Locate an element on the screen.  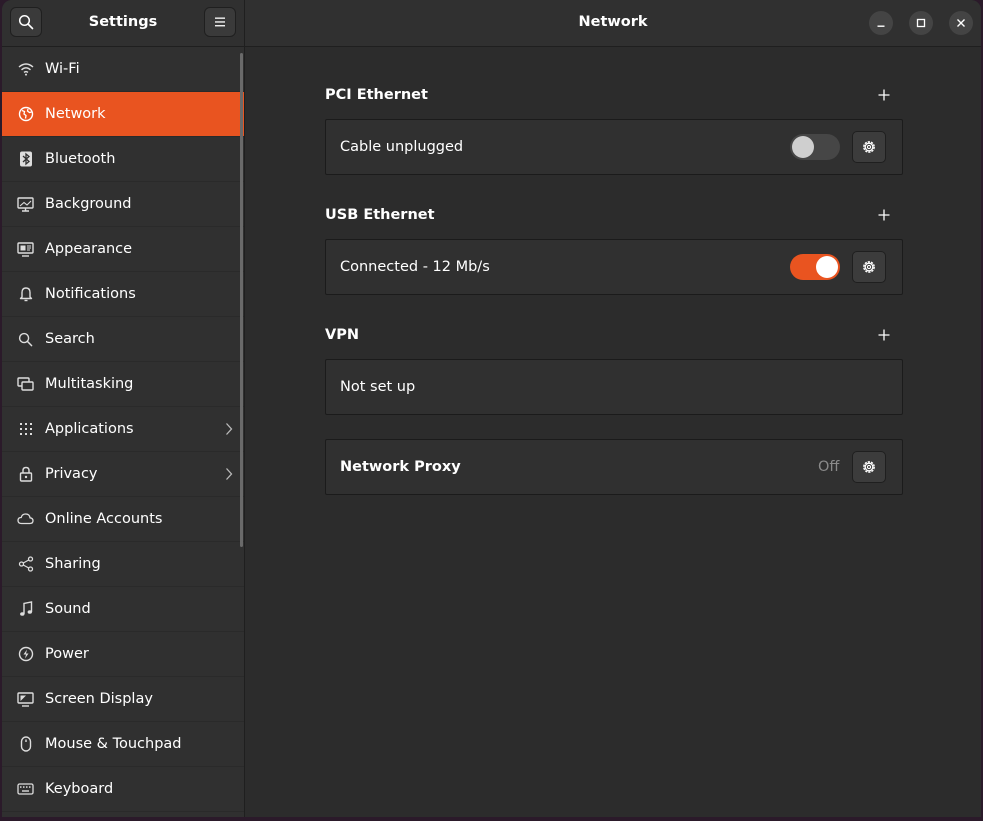
network-proxy-row: Network Proxy Off is located at coordinates (614, 467).